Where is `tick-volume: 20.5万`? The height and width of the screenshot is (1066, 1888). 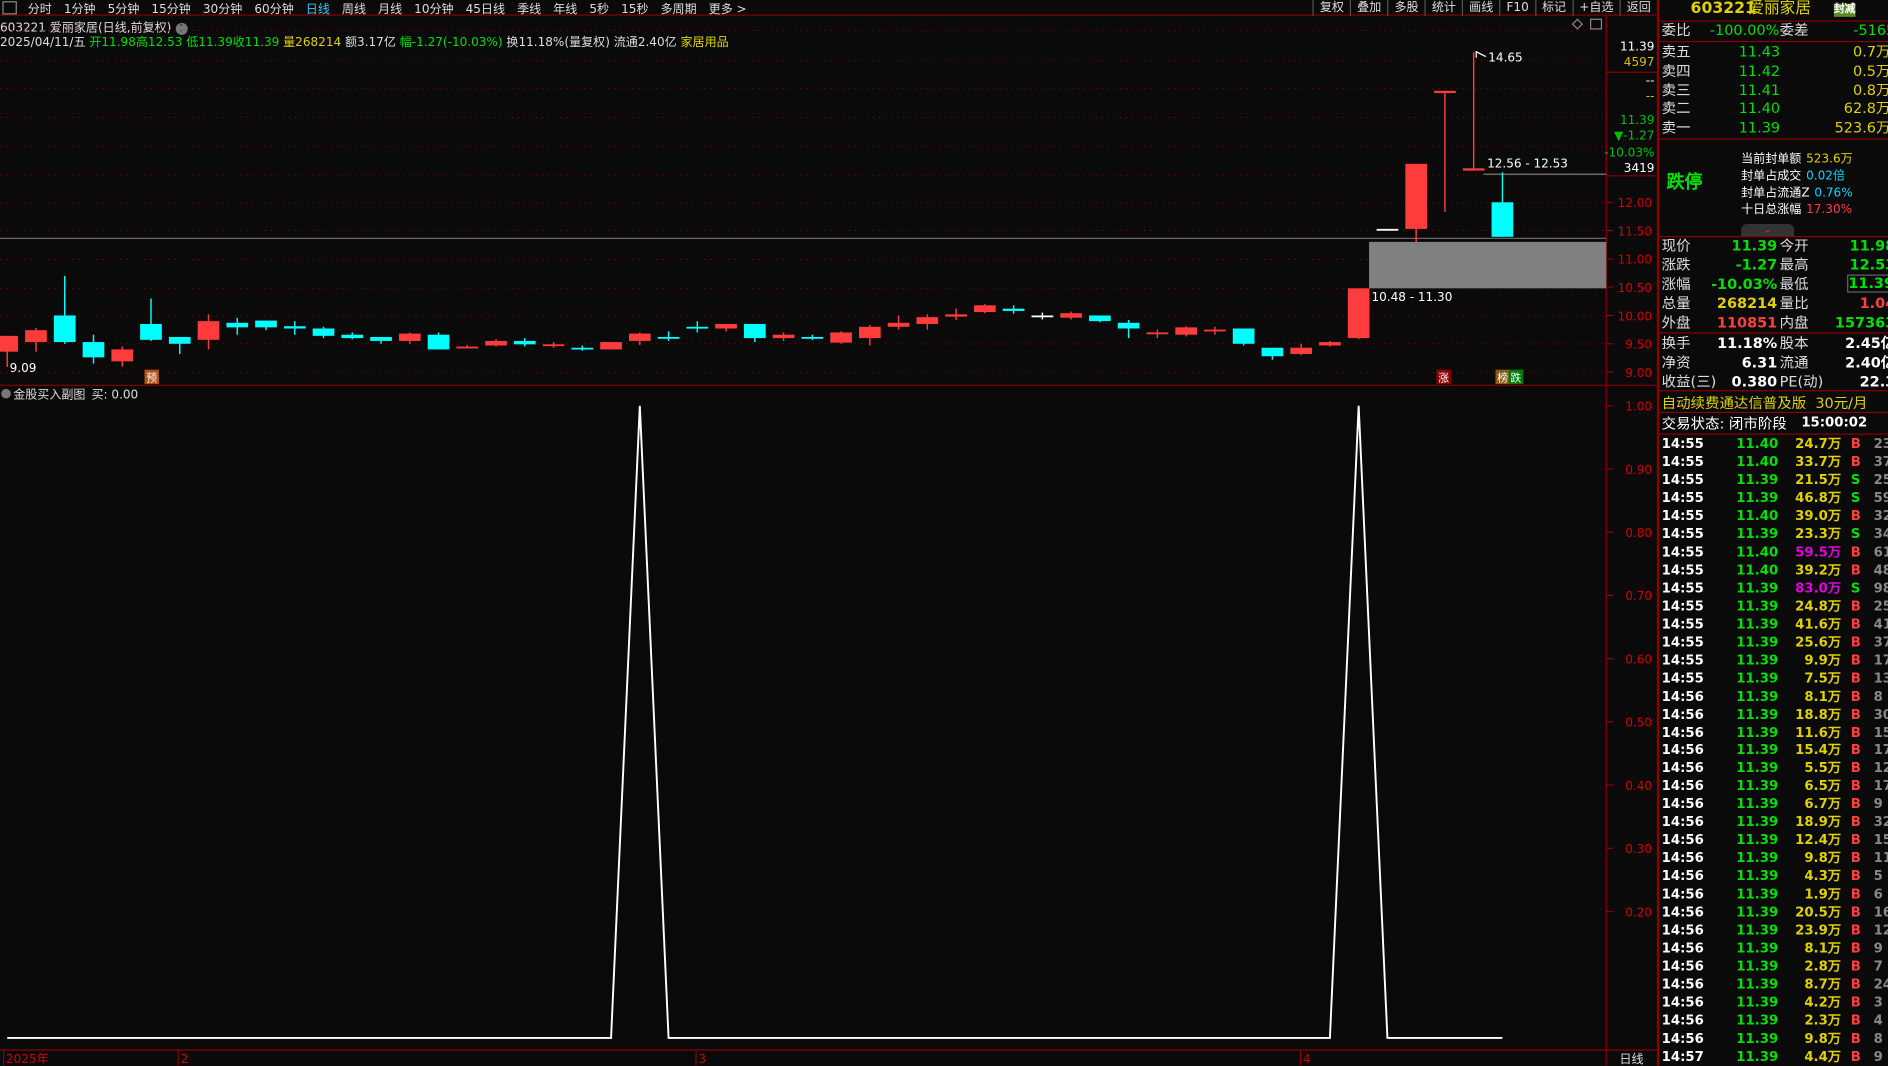
tick-volume: 20.5万 is located at coordinates (1818, 912).